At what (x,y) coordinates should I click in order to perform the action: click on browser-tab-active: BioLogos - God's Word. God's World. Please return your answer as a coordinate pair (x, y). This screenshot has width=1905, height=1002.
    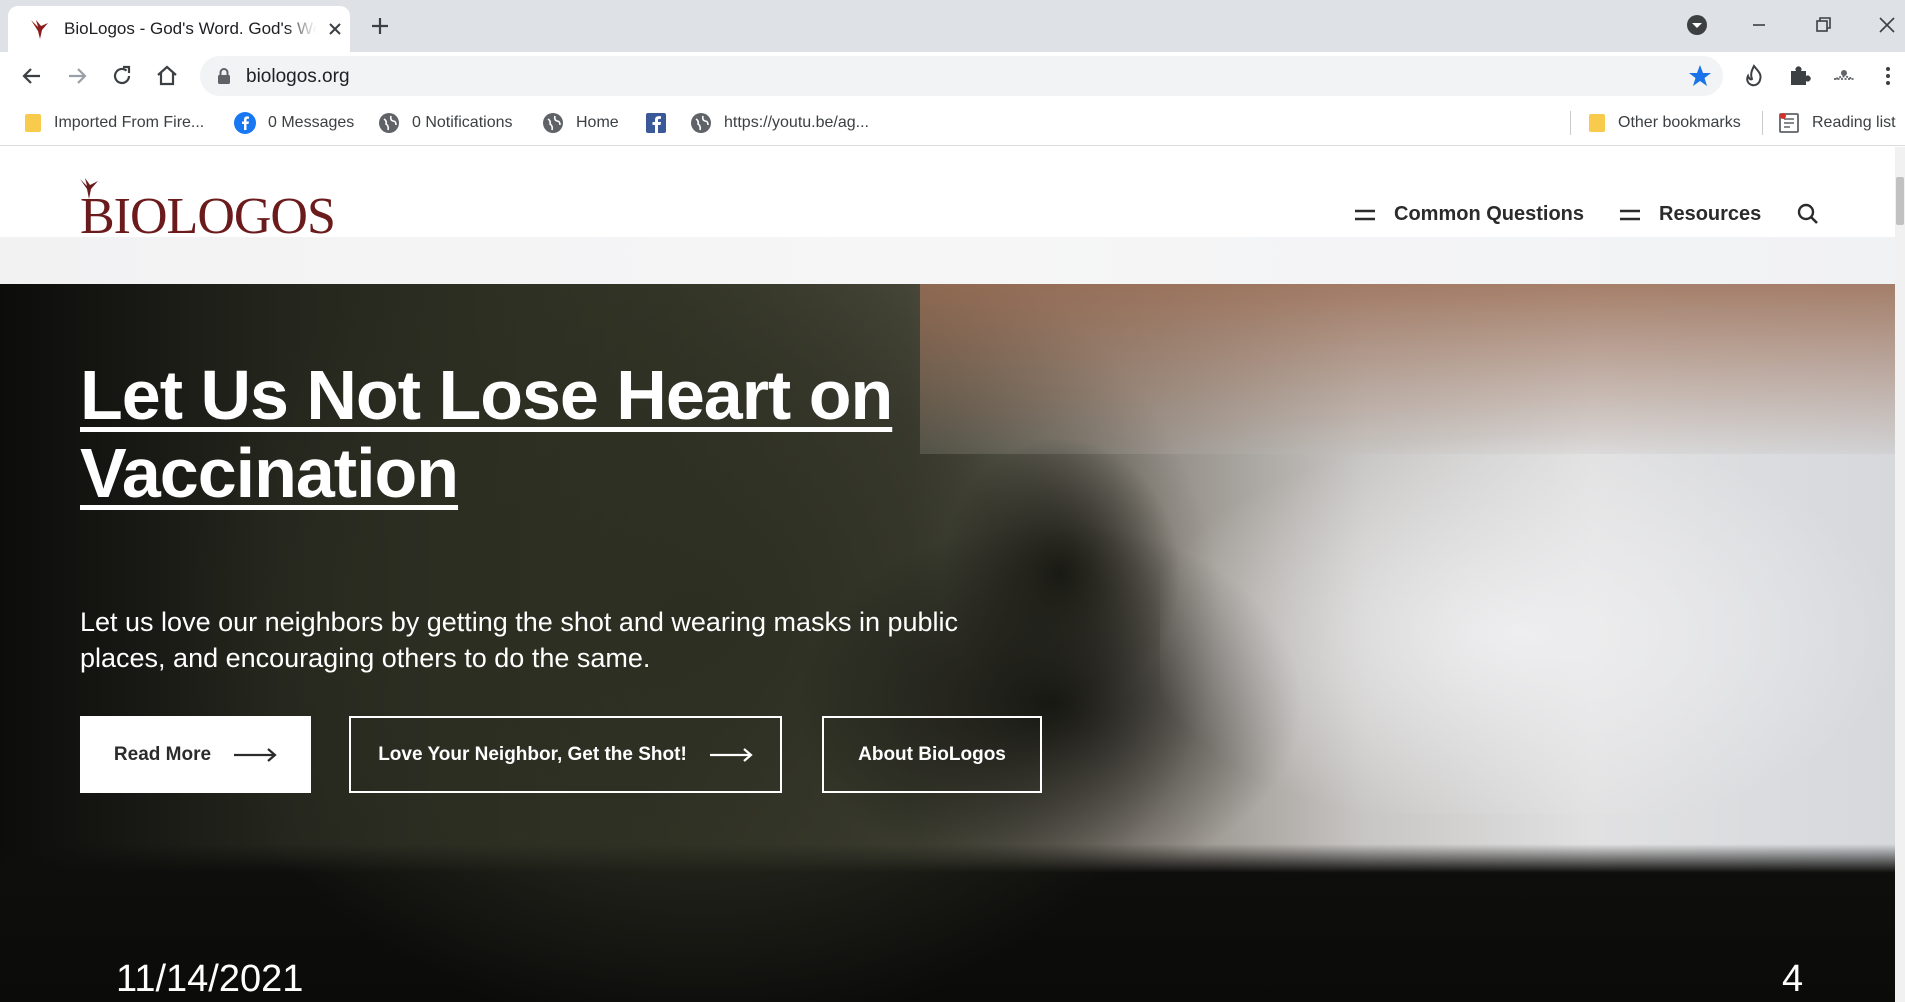
    Looking at the image, I should click on (179, 29).